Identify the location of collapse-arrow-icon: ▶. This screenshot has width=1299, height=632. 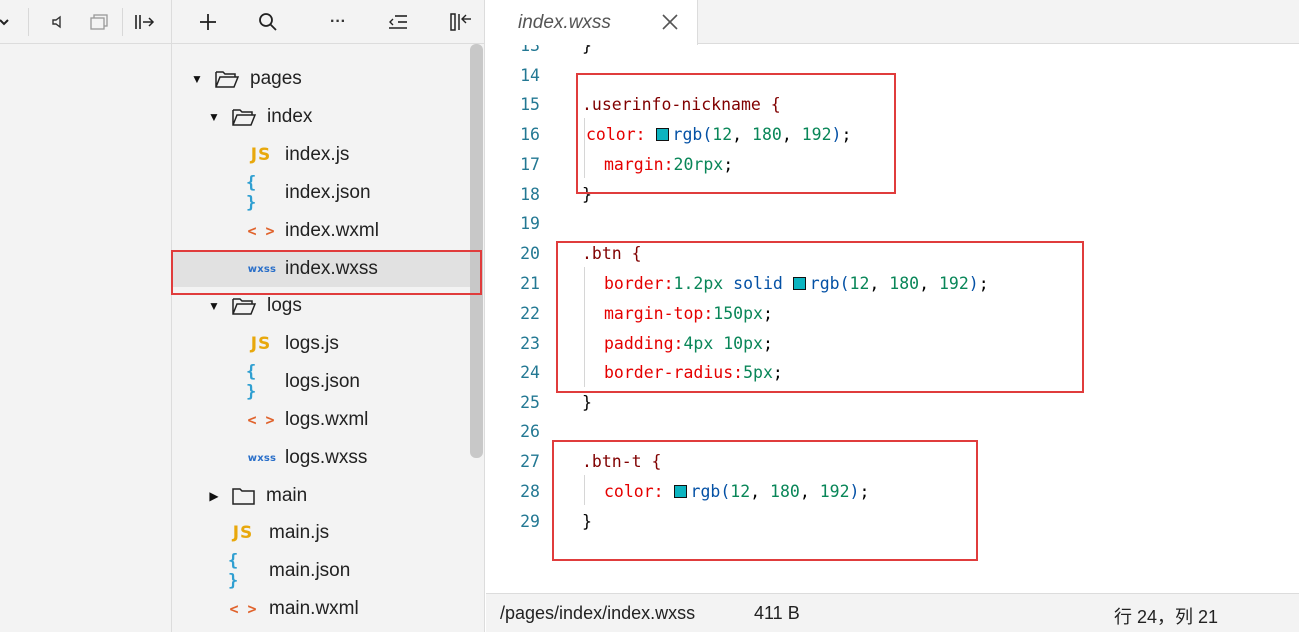
(214, 496).